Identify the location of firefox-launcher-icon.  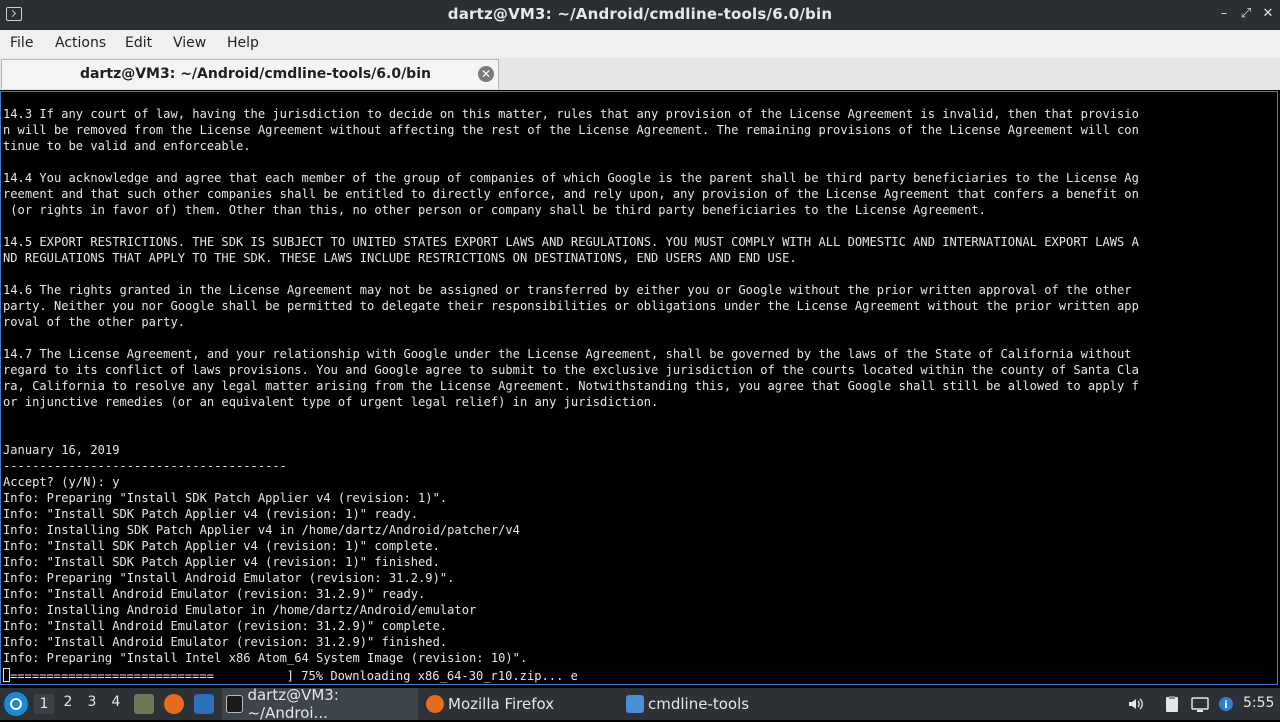
(174, 704).